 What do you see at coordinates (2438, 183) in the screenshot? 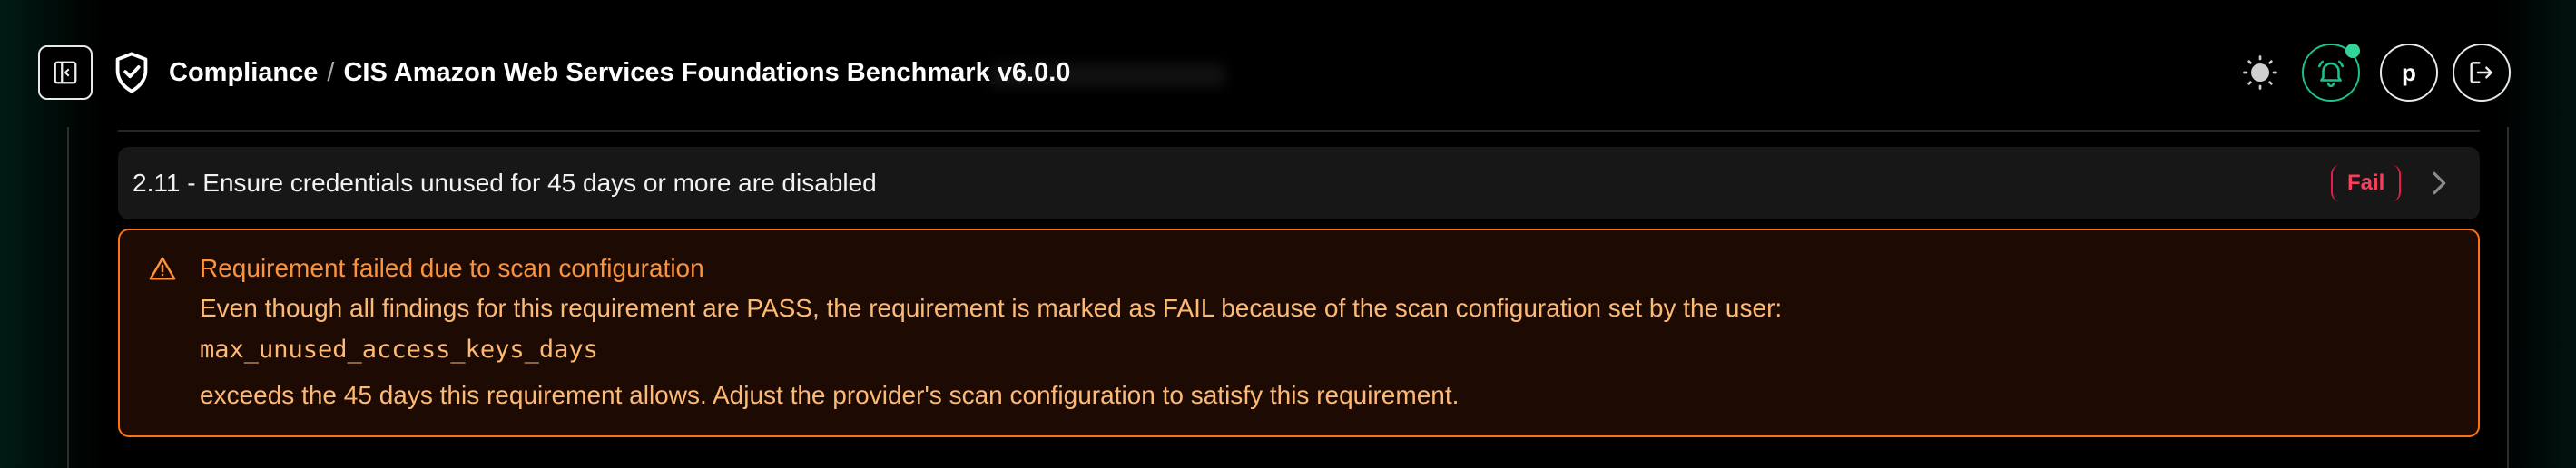
I see `chevron-right-icon` at bounding box center [2438, 183].